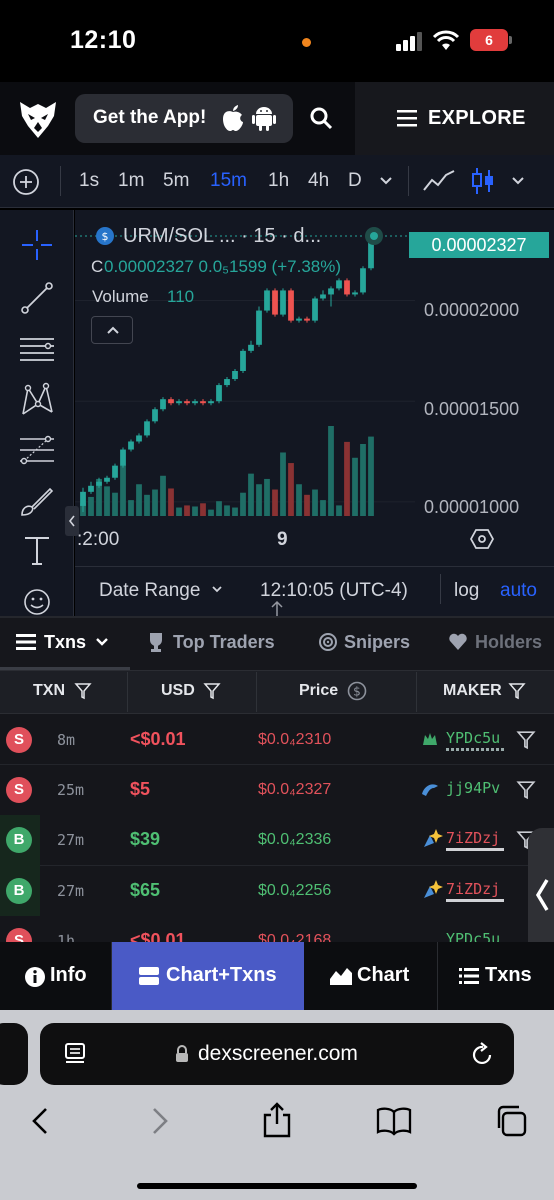 The height and width of the screenshot is (1200, 554). I want to click on currency-toggle-icon: $, so click(357, 691).